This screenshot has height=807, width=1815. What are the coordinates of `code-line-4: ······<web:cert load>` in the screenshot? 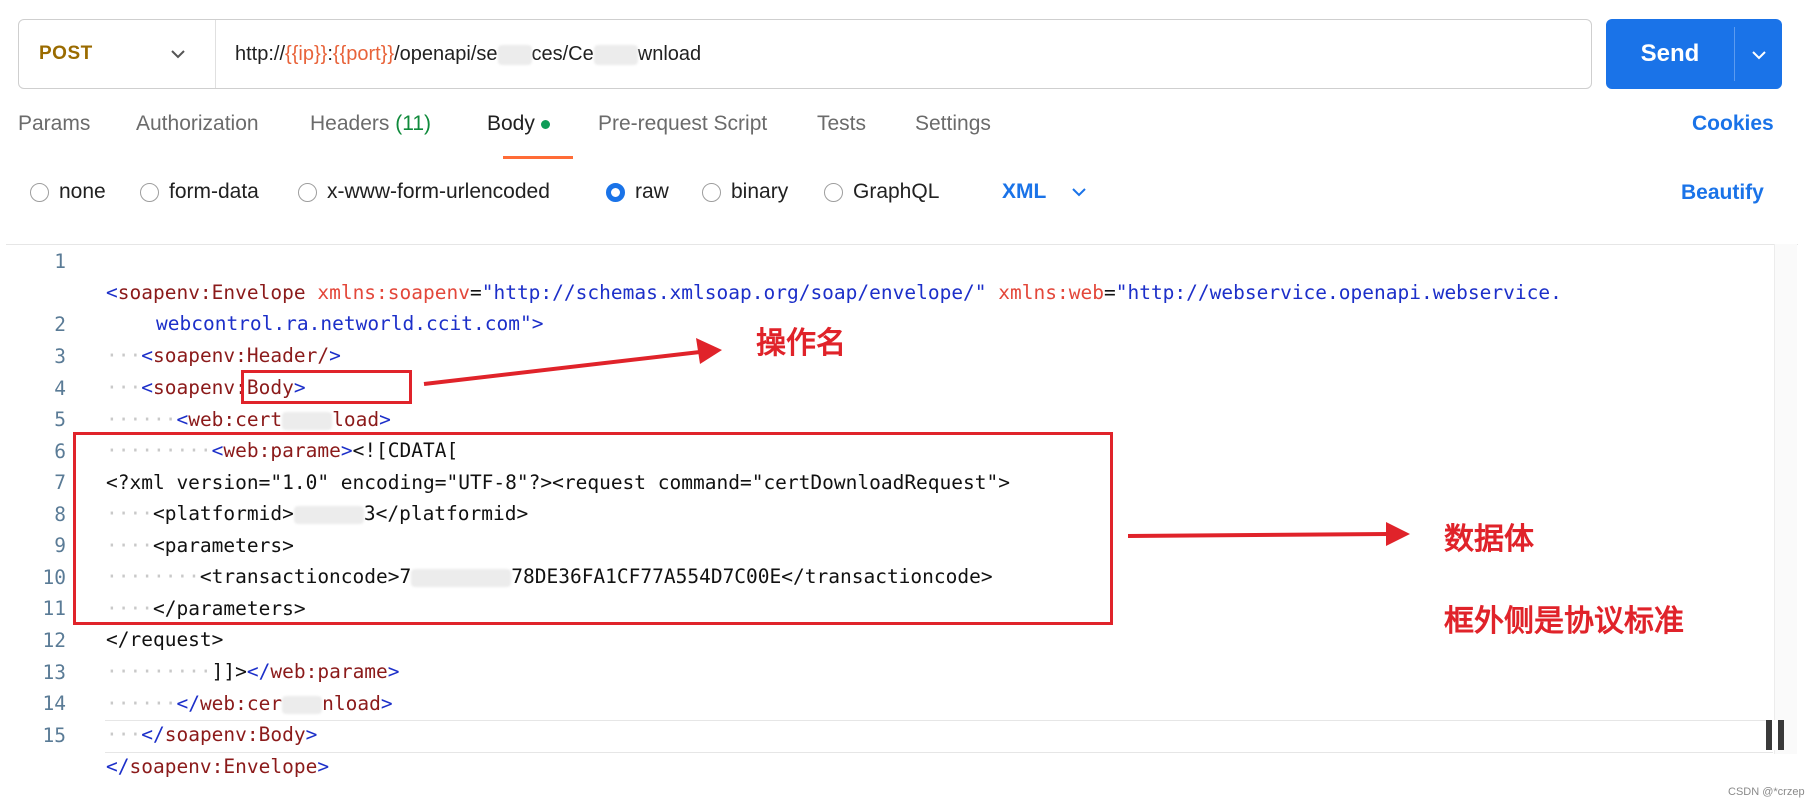 It's located at (248, 419).